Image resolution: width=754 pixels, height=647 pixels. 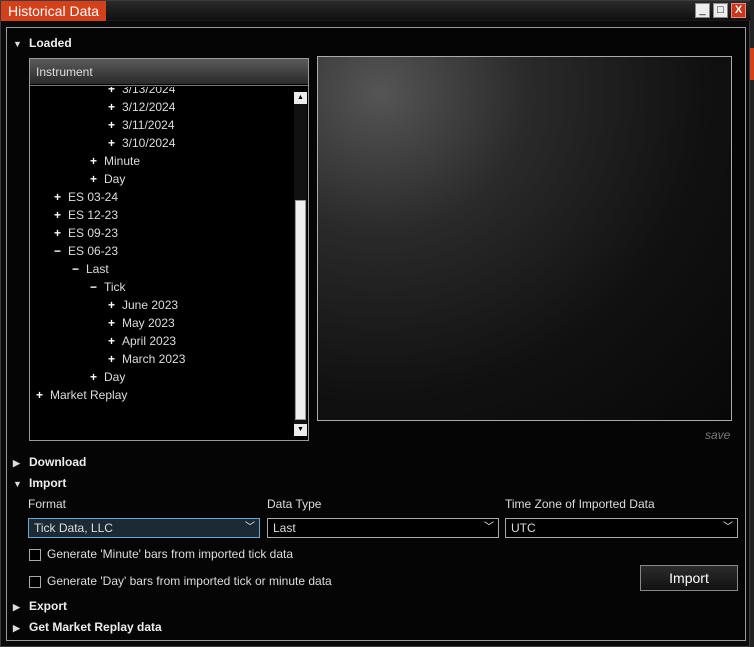 What do you see at coordinates (87, 627) in the screenshot?
I see `section-market-replay: ▶ Get Market Replay data` at bounding box center [87, 627].